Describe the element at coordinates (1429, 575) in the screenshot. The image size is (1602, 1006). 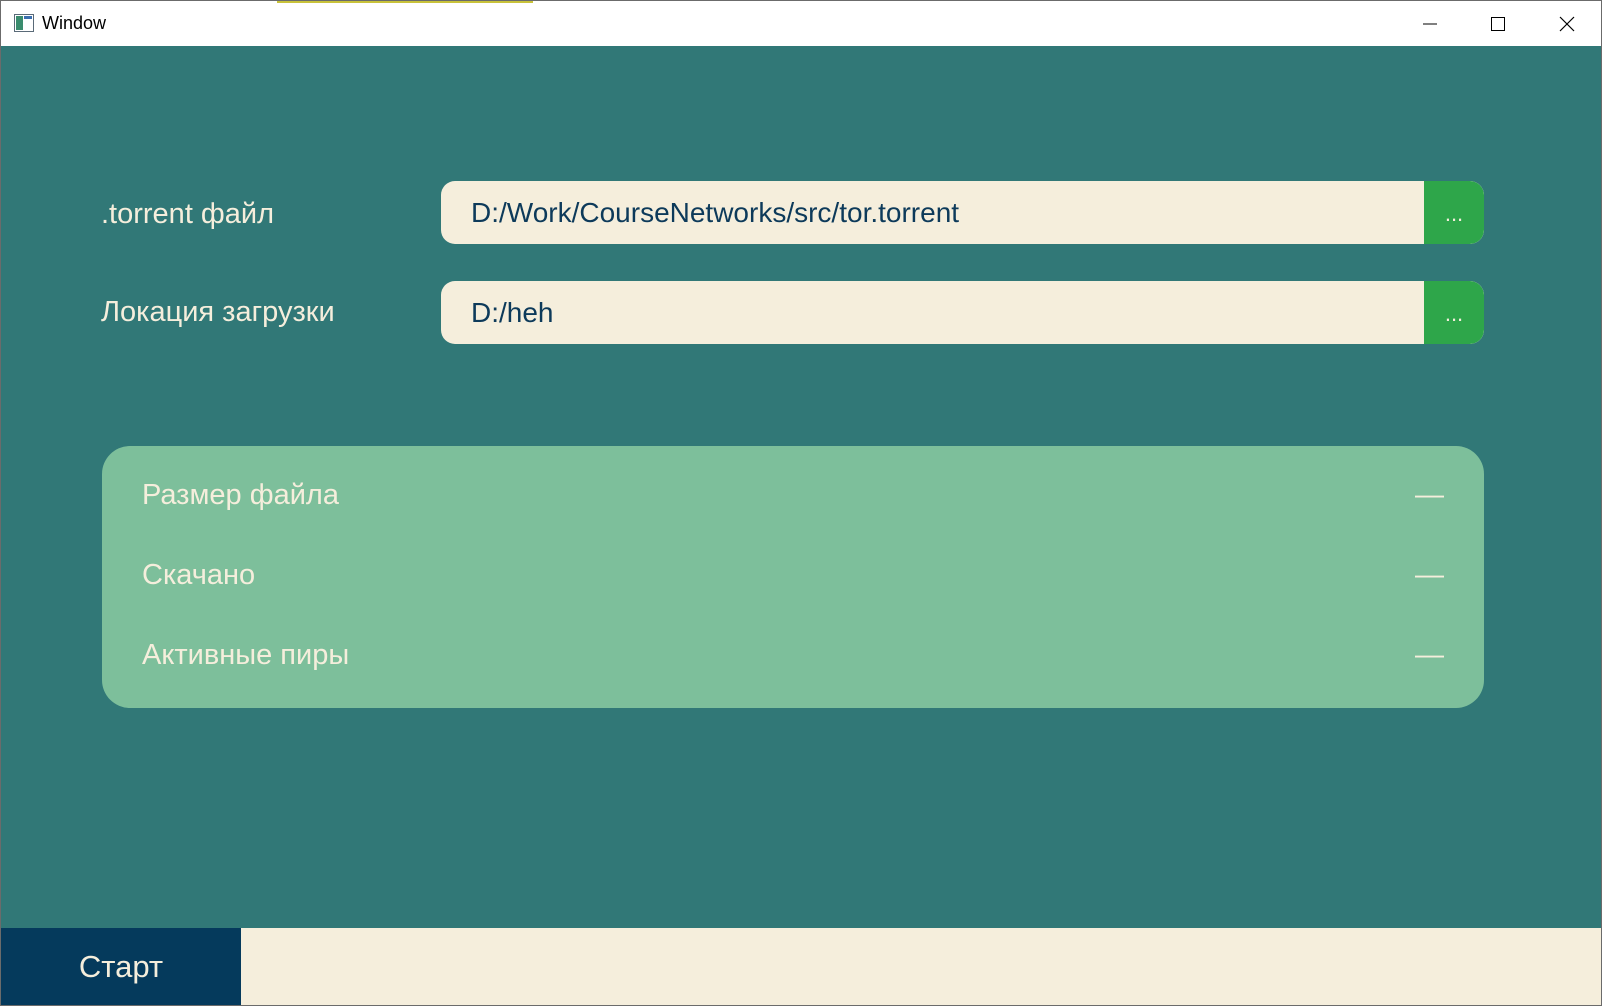
I see `downloaded-value: —` at that location.